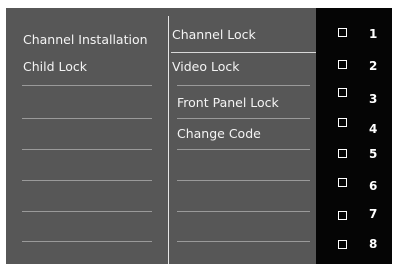 The image size is (400, 270). What do you see at coordinates (373, 34) in the screenshot?
I see `channel-number: 1` at bounding box center [373, 34].